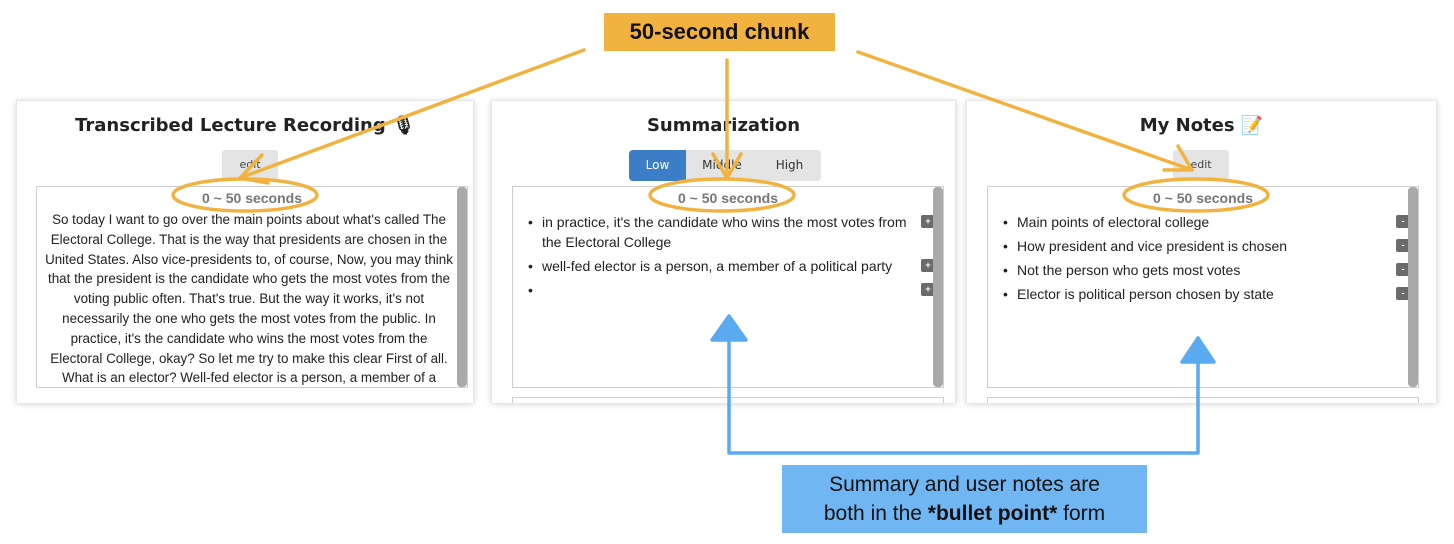 The width and height of the screenshot is (1454, 544). Describe the element at coordinates (1202, 198) in the screenshot. I see `notes-time-range: 0 ~ 50 seconds` at that location.